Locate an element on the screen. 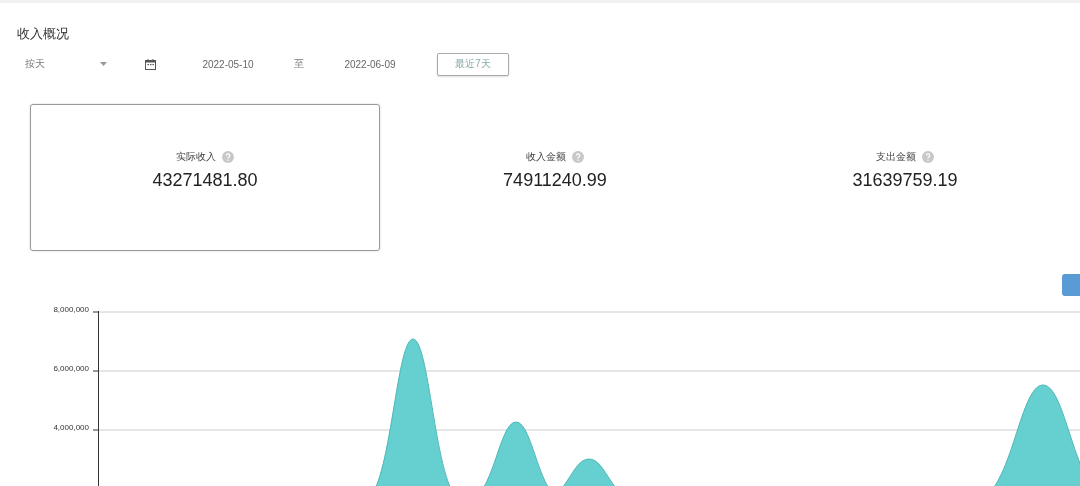 This screenshot has width=1080, height=486. stat-card: 支出金额 31639759.19 is located at coordinates (905, 177).